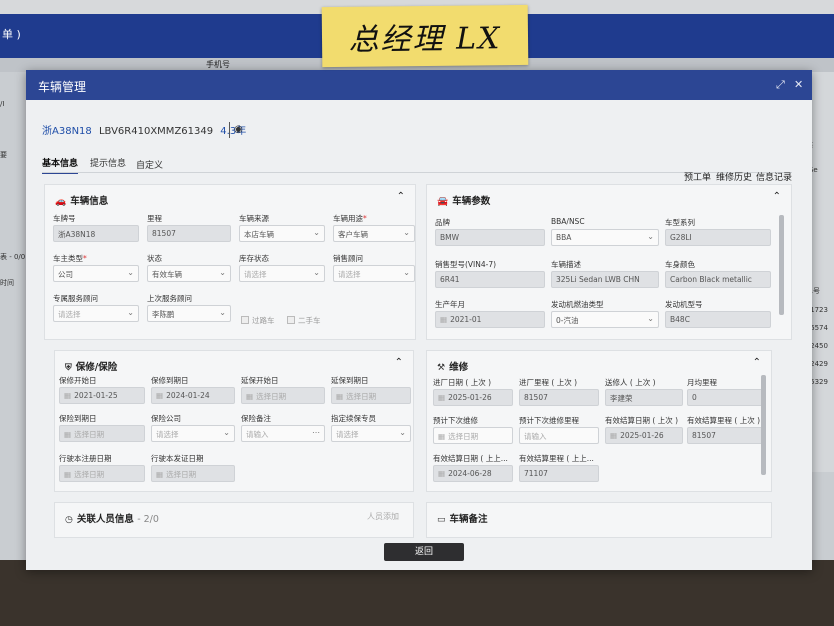  I want to click on warranty-start-input: ▦ 2021-01-25, so click(102, 395).